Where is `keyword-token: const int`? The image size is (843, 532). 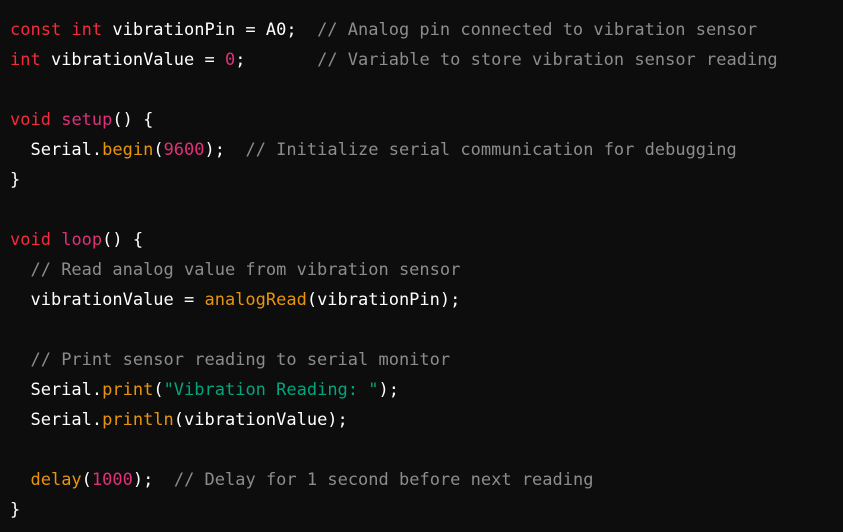 keyword-token: const int is located at coordinates (56, 30).